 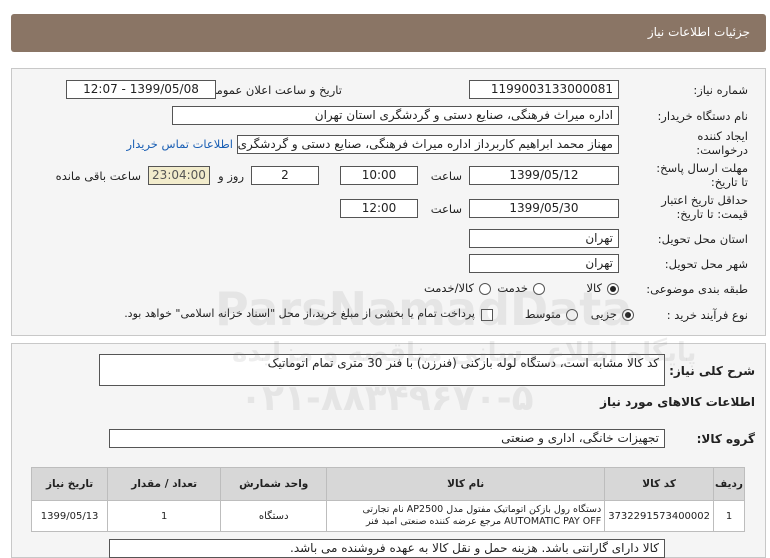 What do you see at coordinates (542, 314) in the screenshot?
I see `process-option-medium: متوسط` at bounding box center [542, 314].